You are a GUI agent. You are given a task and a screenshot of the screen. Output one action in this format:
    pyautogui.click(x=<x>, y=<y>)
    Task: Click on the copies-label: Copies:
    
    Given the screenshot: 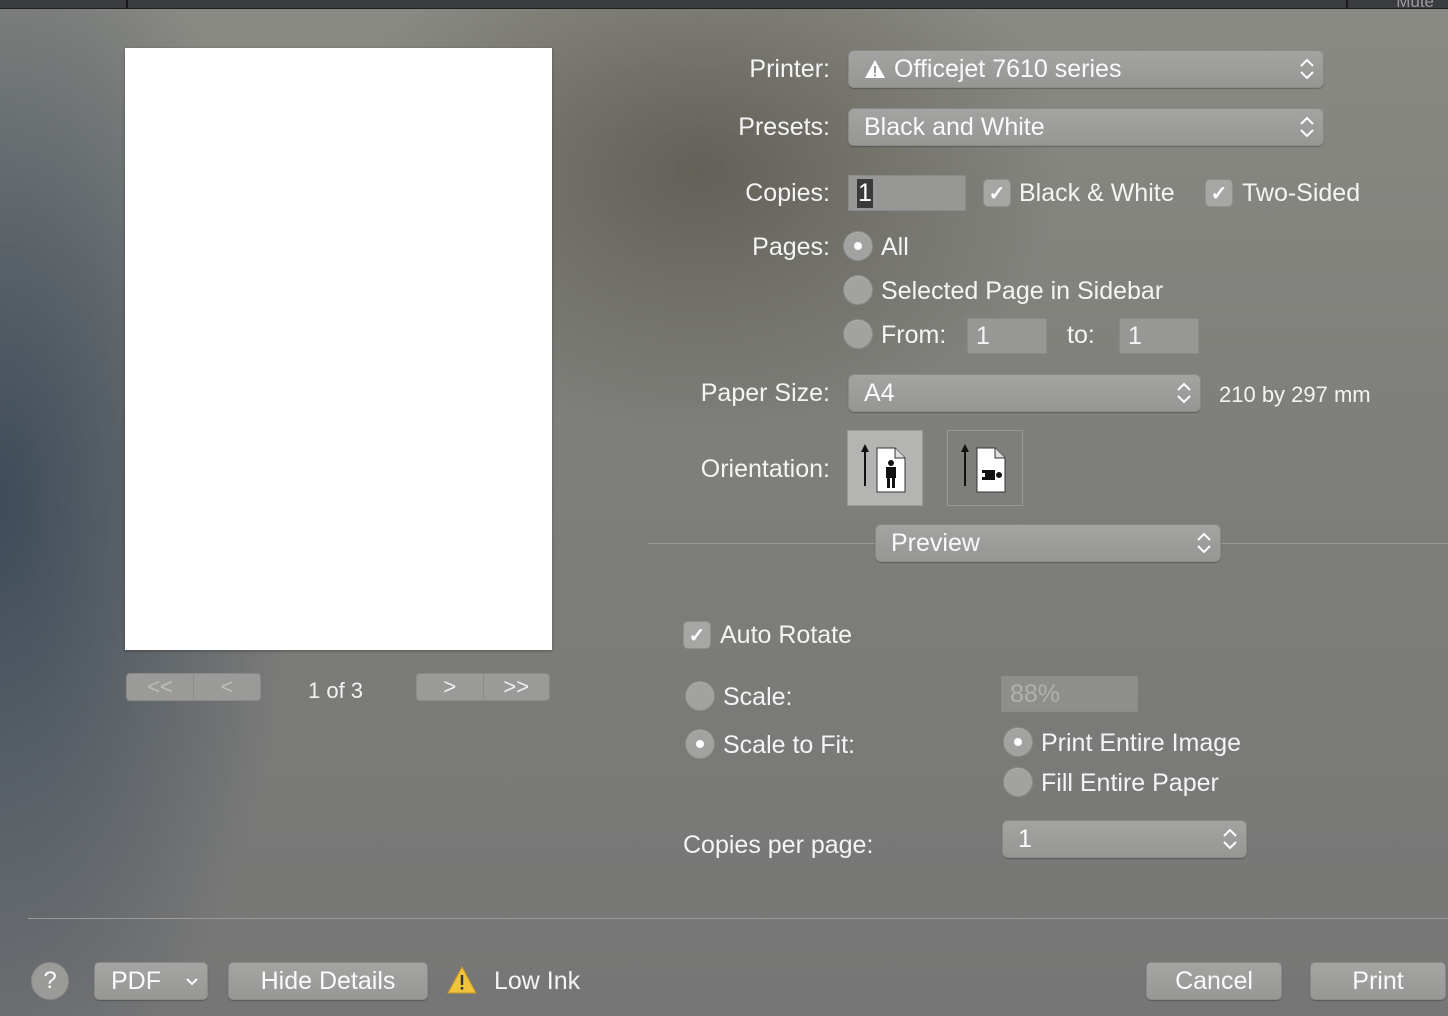 What is the action you would take?
    pyautogui.click(x=787, y=193)
    